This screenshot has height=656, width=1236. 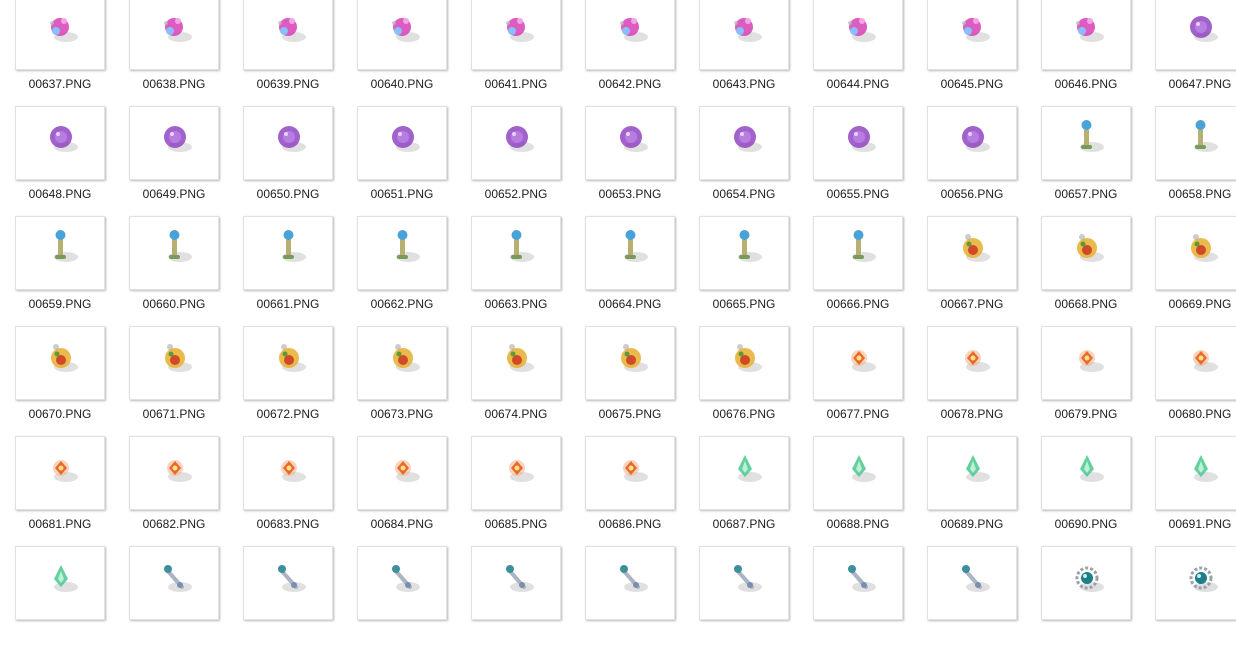 I want to click on file-name-label: 00642.PNG, so click(x=630, y=84).